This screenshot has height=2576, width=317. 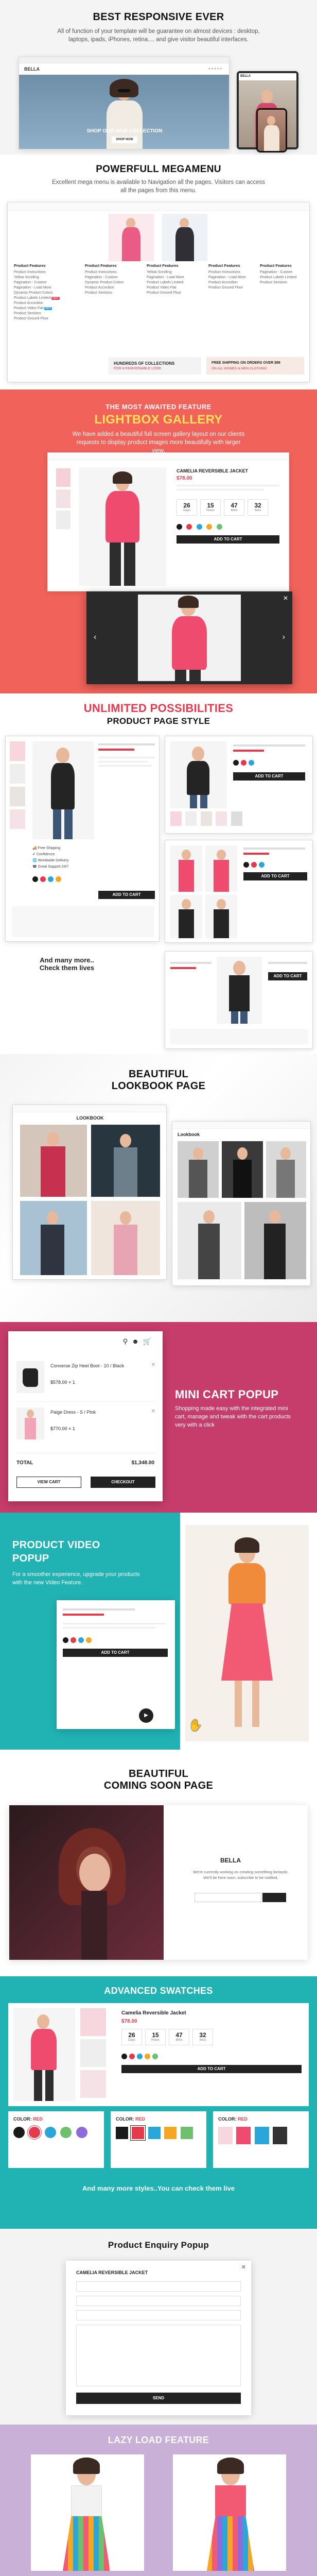 I want to click on swatch-style-images: COLOR: RED, so click(x=261, y=2139).